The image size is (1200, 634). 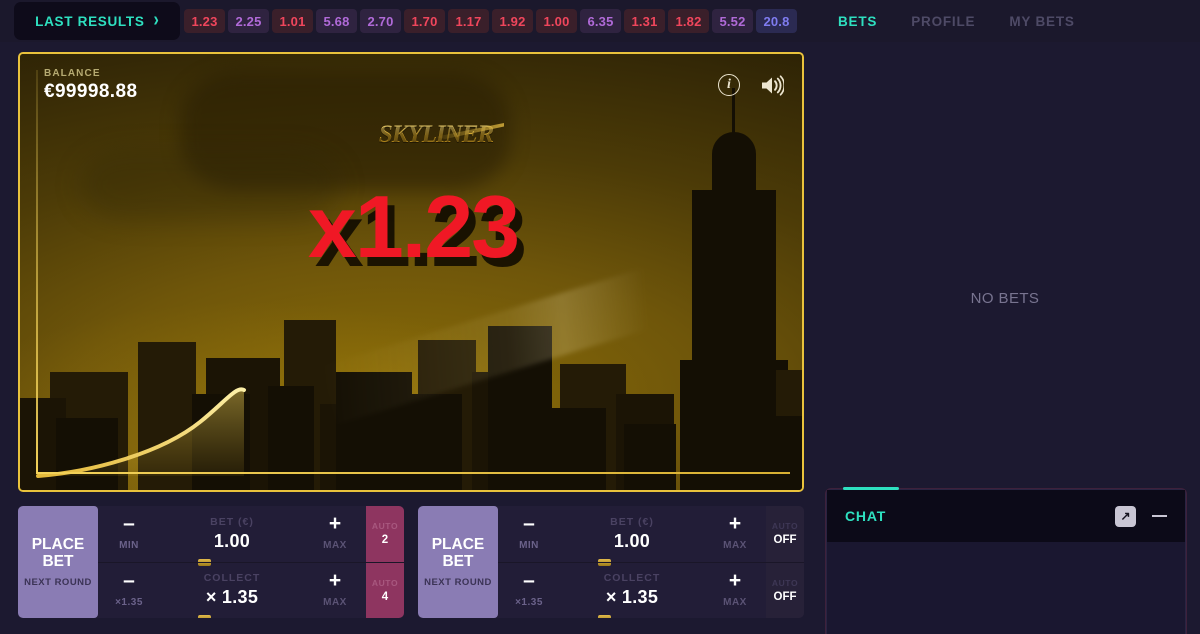 What do you see at coordinates (943, 21) in the screenshot?
I see `tab-profile: PROFILE` at bounding box center [943, 21].